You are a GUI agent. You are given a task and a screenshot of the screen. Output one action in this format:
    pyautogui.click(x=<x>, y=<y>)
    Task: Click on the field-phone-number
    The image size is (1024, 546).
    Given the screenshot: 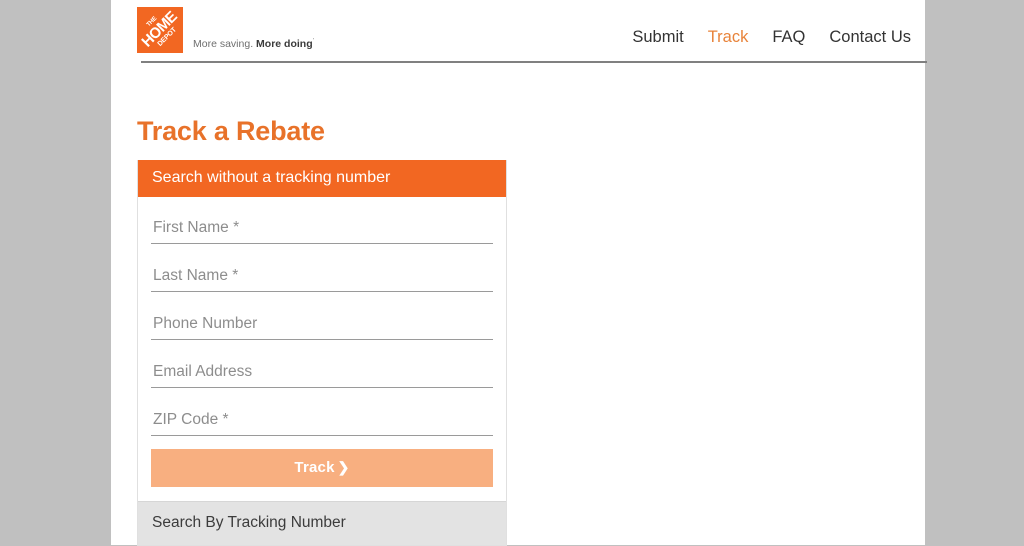 What is the action you would take?
    pyautogui.click(x=322, y=322)
    